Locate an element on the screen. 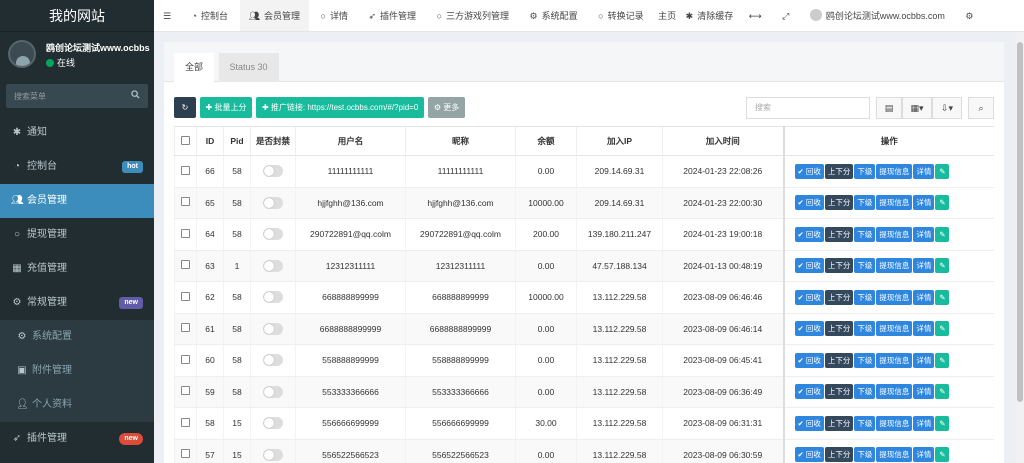 The height and width of the screenshot is (463, 1024). sidebar-item-plugins: ➶ 插件管理 new is located at coordinates (77, 439).